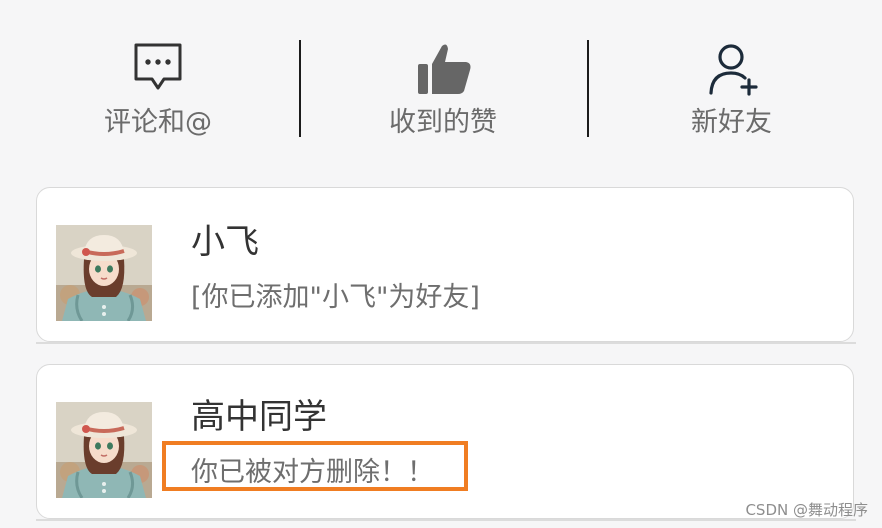  I want to click on tab-comments-label: 评论和@, so click(158, 122).